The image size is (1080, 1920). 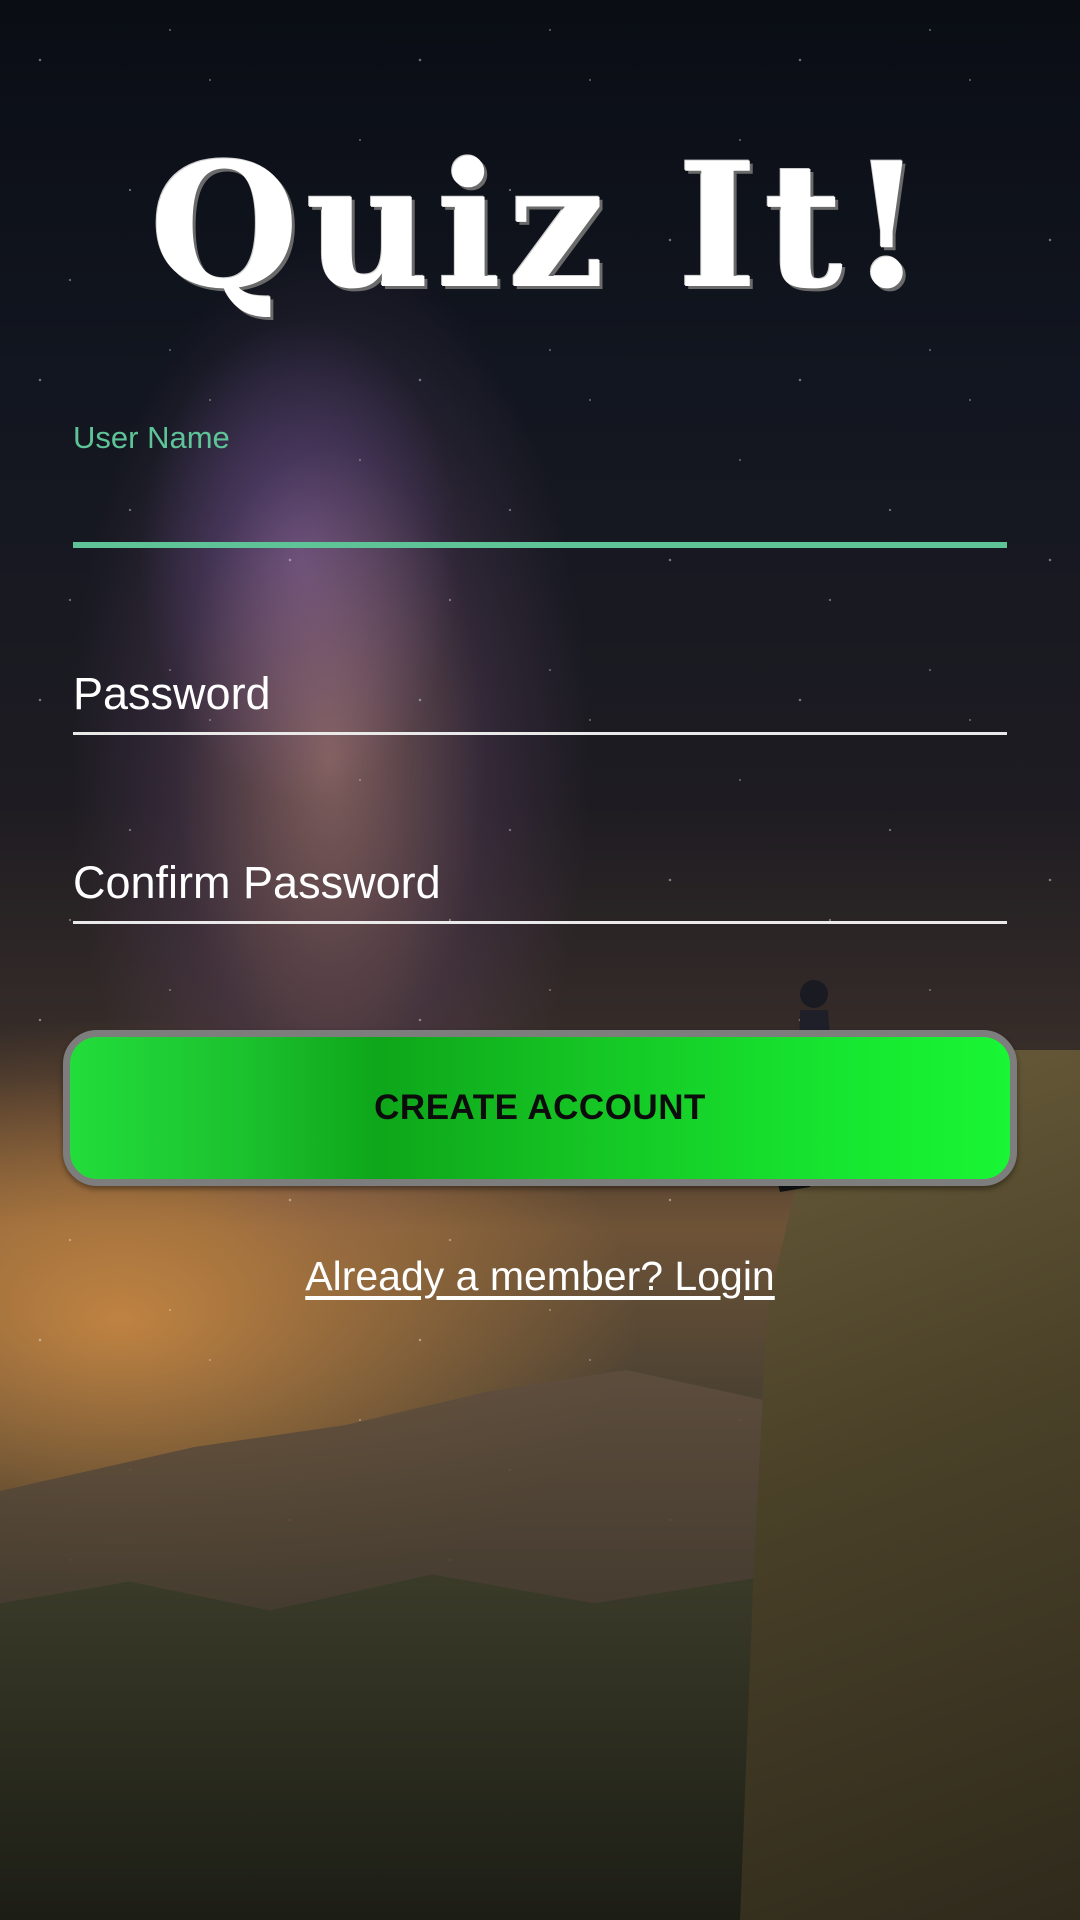 I want to click on create-account-button-label: CREATE ACCOUNT, so click(x=540, y=1107).